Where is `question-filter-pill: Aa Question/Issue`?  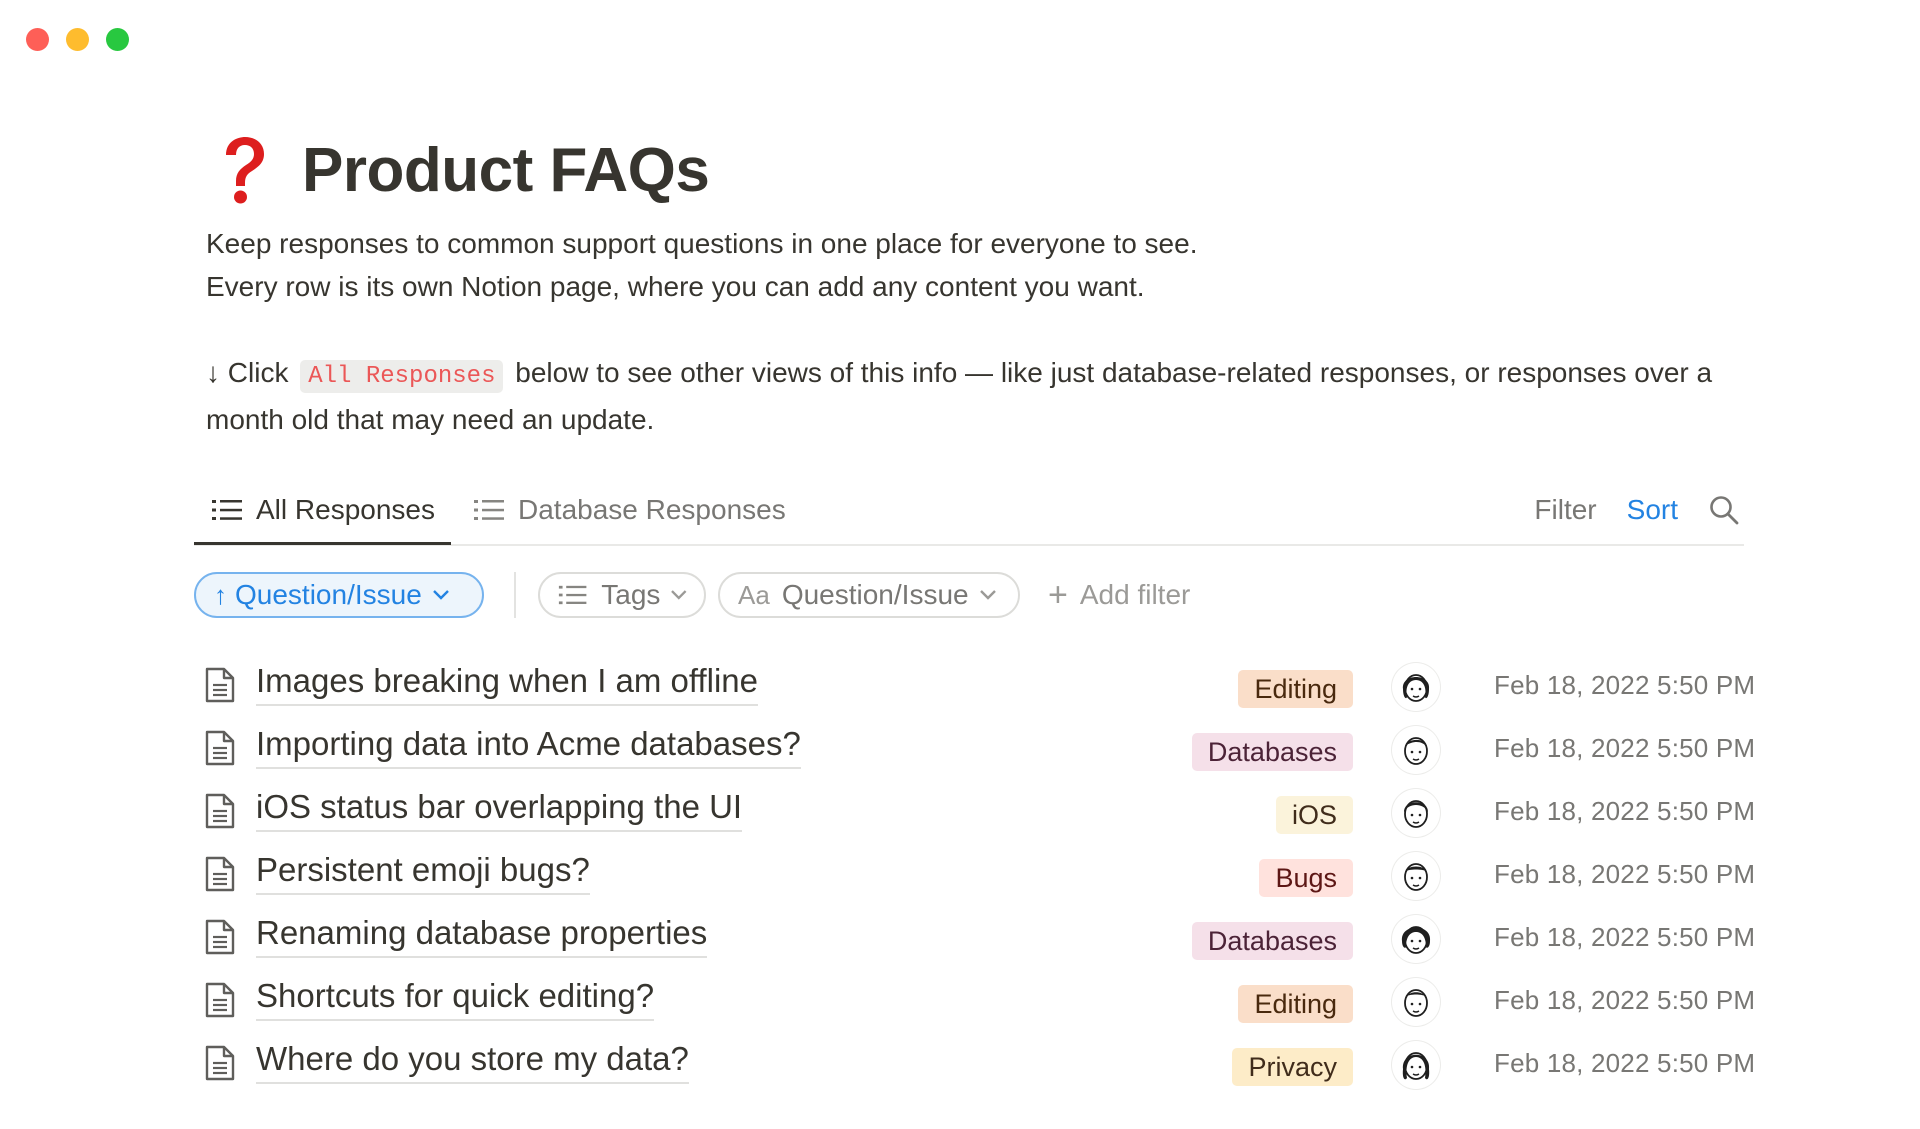
question-filter-pill: Aa Question/Issue is located at coordinates (869, 595).